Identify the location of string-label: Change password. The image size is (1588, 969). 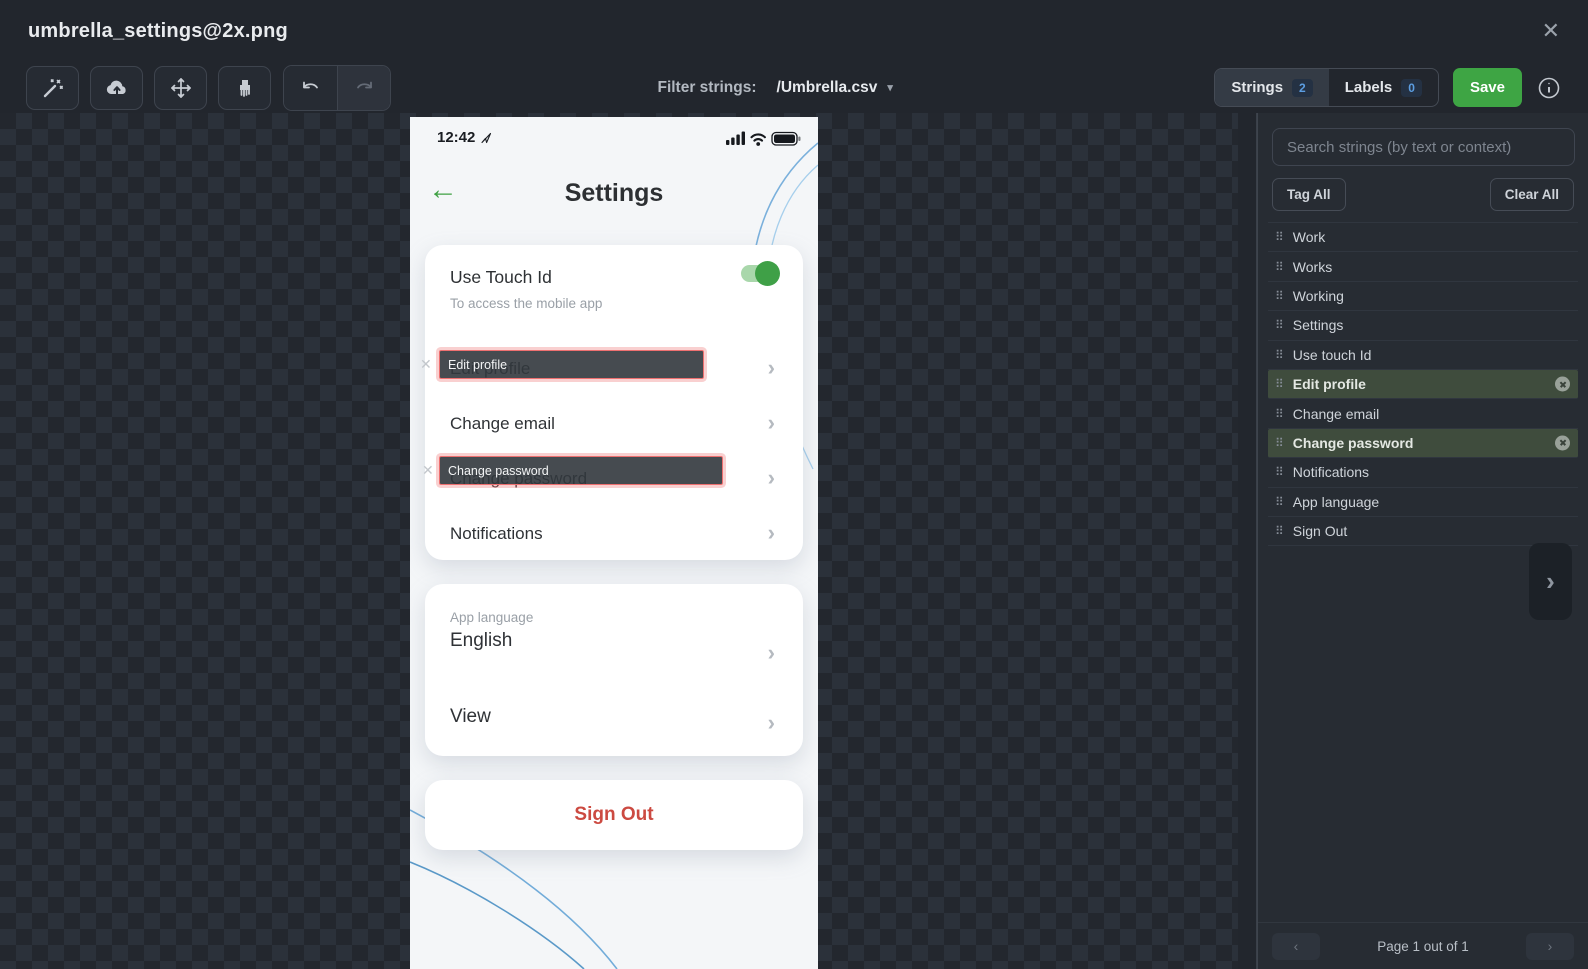
(1353, 442).